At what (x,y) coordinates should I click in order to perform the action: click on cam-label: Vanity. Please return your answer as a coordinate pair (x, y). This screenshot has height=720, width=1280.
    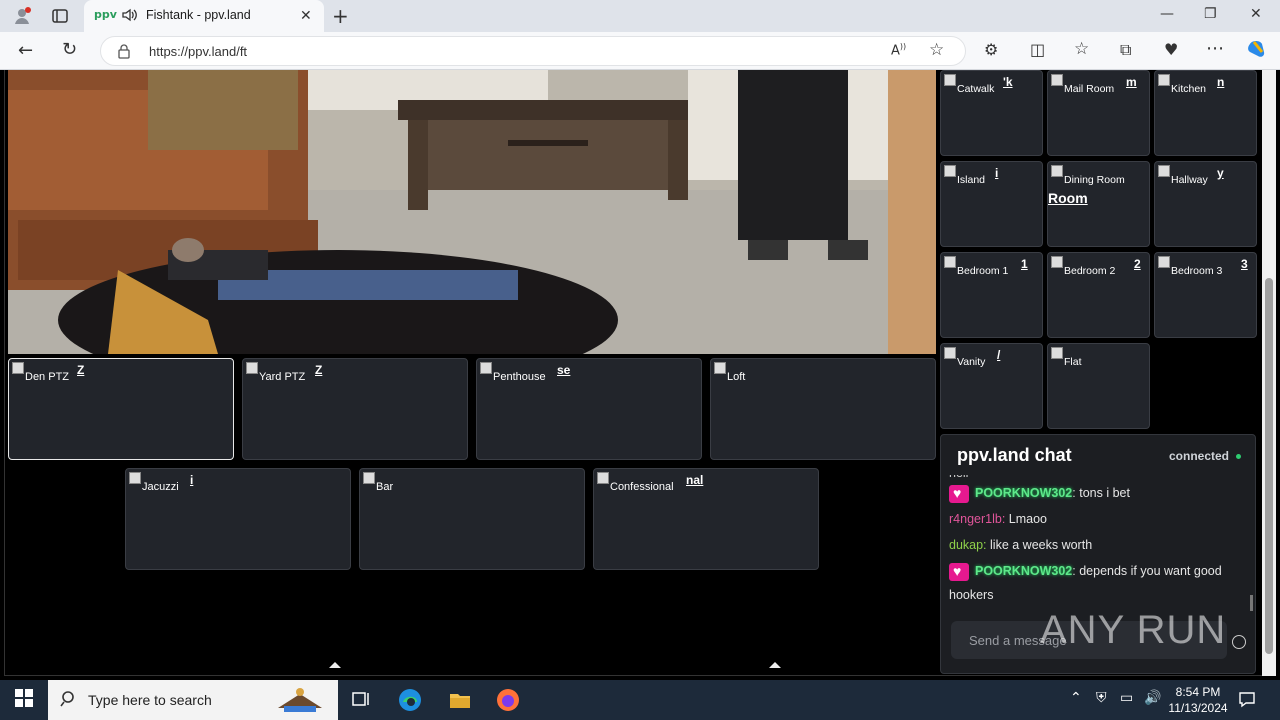
    Looking at the image, I should click on (971, 362).